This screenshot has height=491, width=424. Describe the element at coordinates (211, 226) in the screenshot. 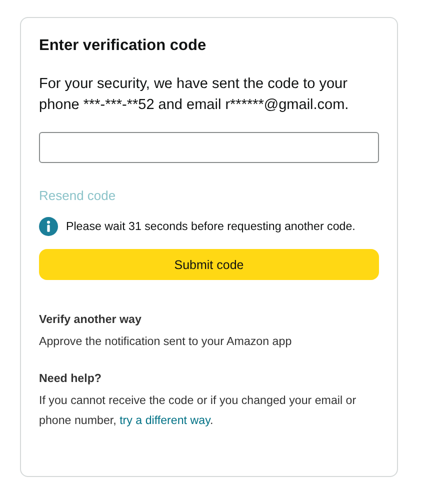

I see `wait-notice: Please wait 31 seconds before requesting another code.` at that location.